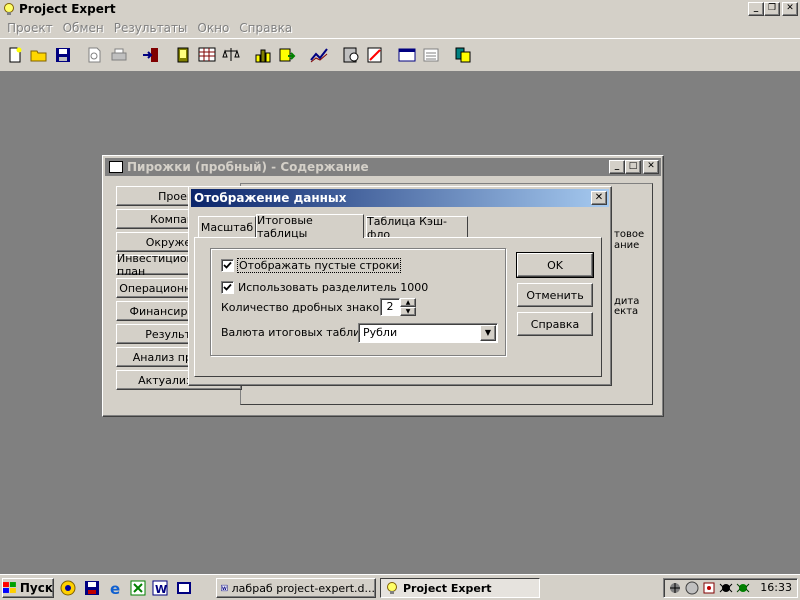 The width and height of the screenshot is (800, 600). I want to click on content-window-titlebar: Пирожки (пробный) - Содержание, so click(383, 167).